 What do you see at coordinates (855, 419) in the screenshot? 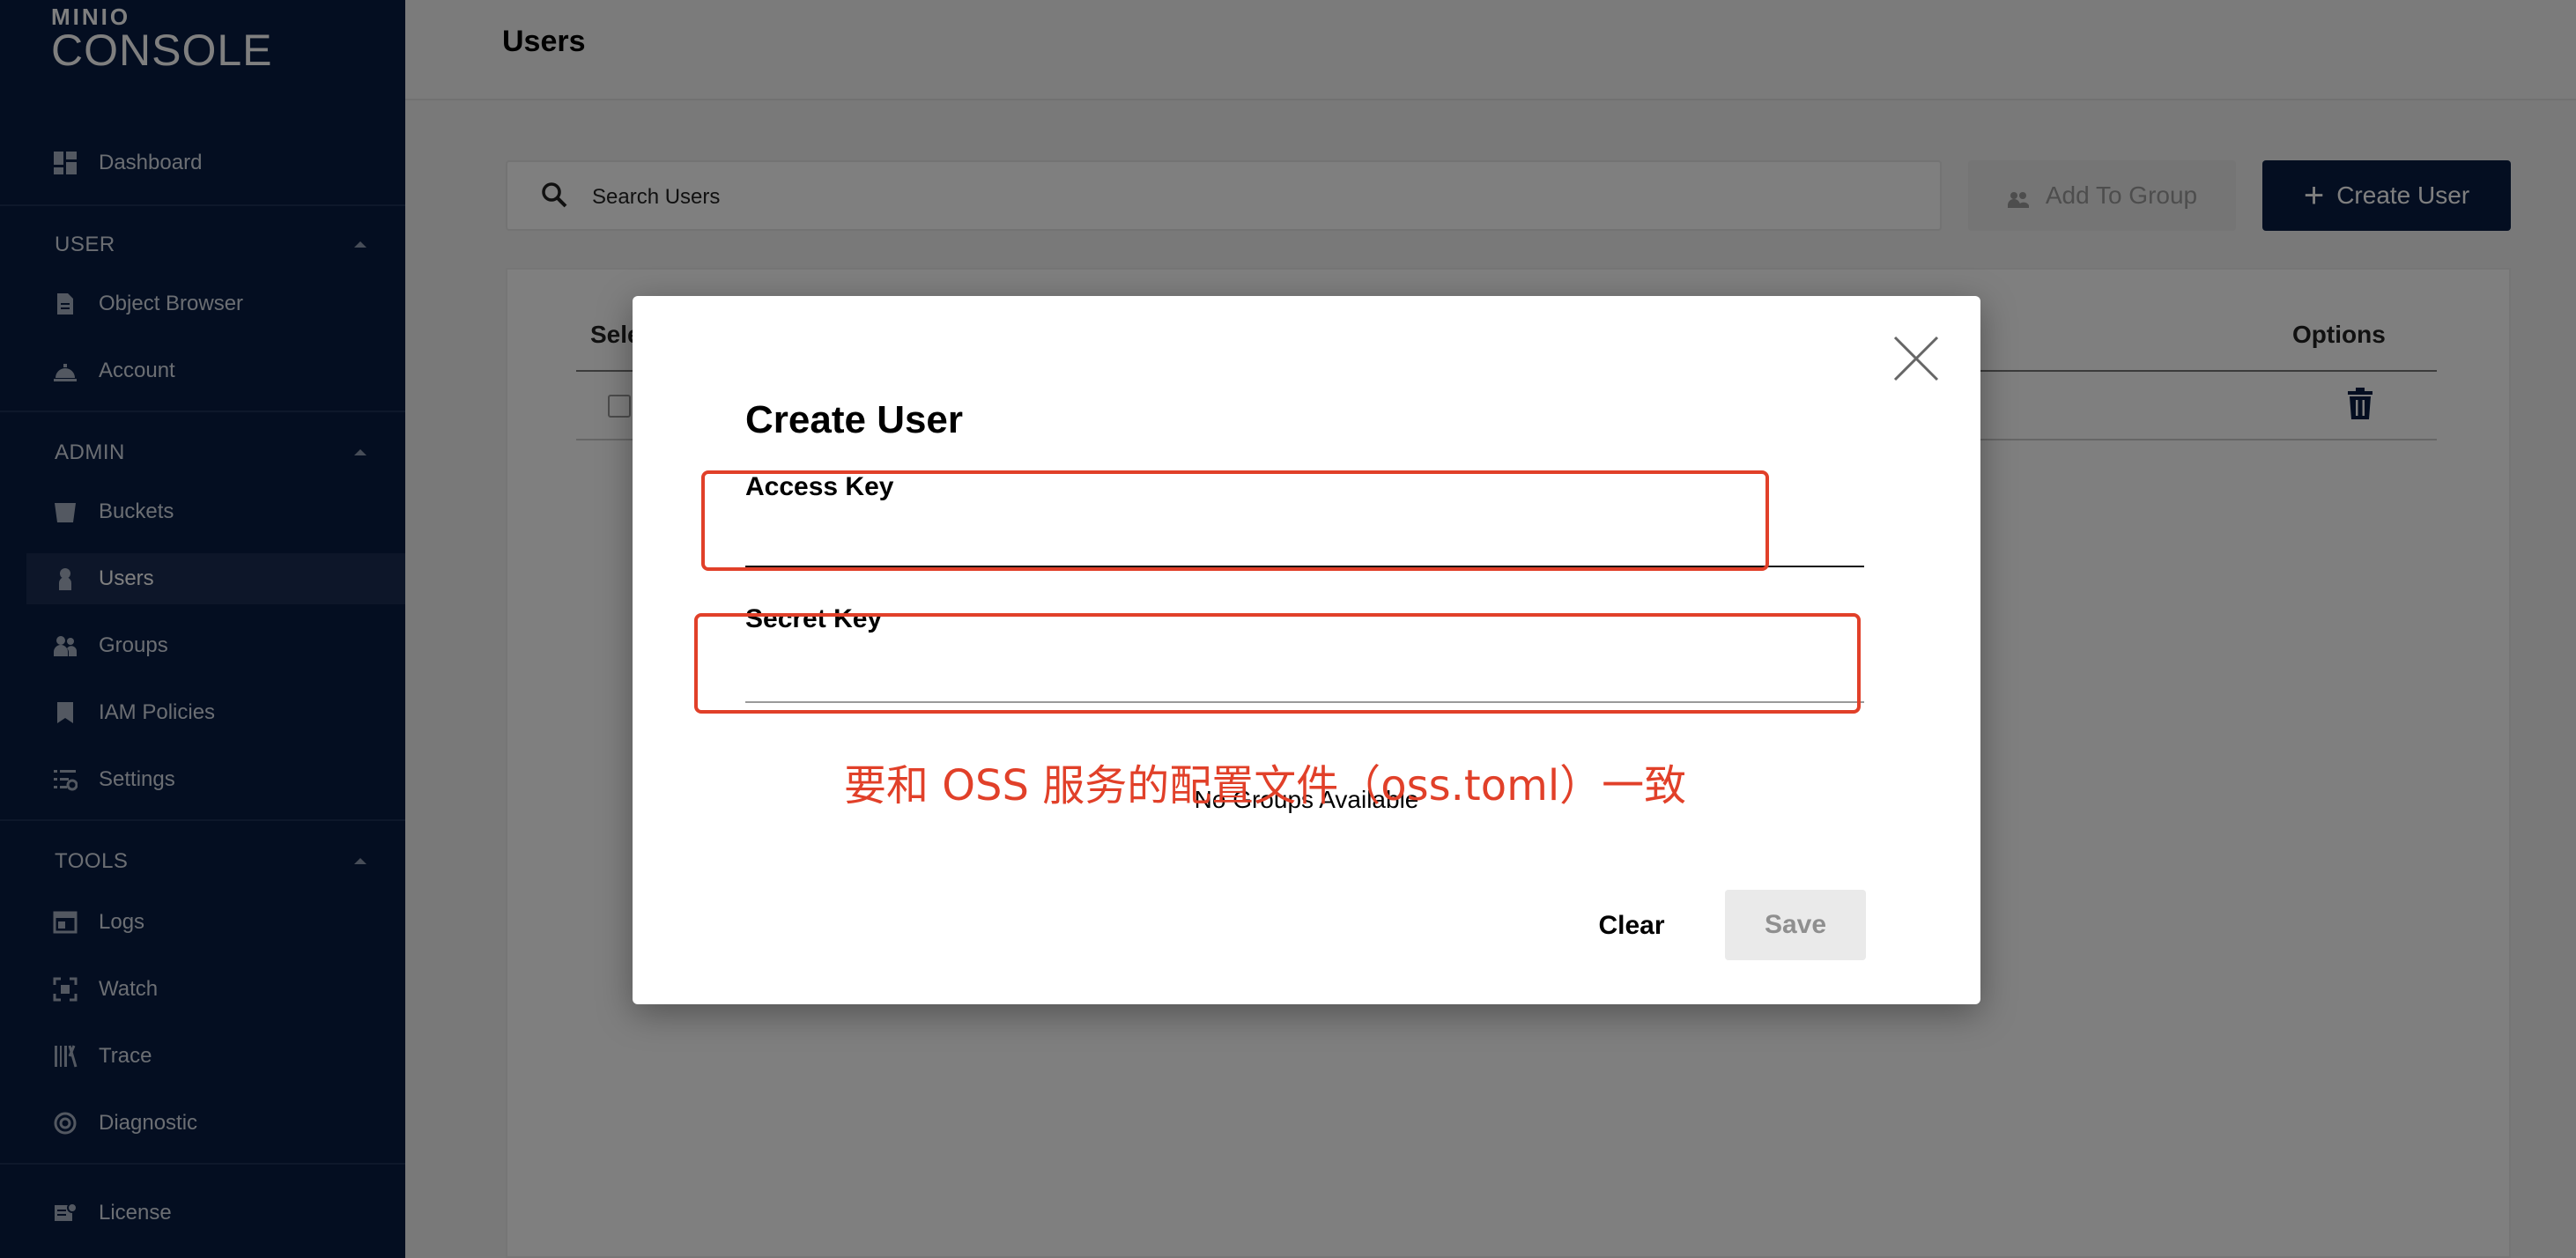
I see `modal-title: Create User` at bounding box center [855, 419].